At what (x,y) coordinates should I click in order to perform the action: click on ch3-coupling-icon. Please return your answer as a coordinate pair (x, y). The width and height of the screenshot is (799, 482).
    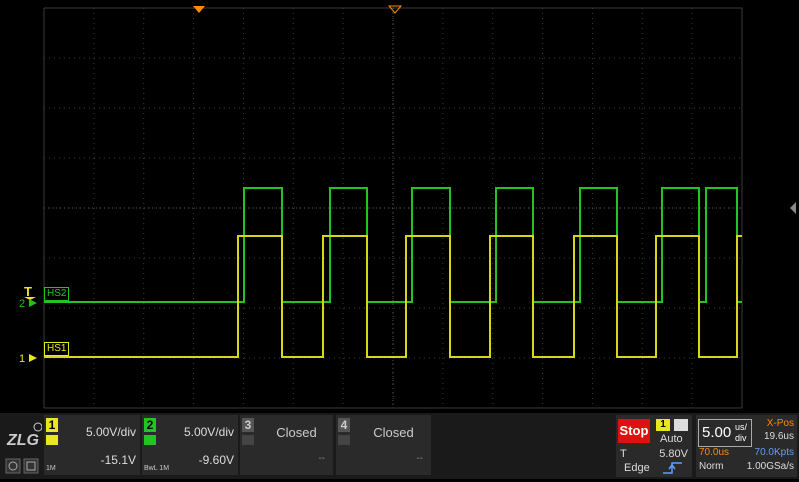
    Looking at the image, I should click on (248, 440).